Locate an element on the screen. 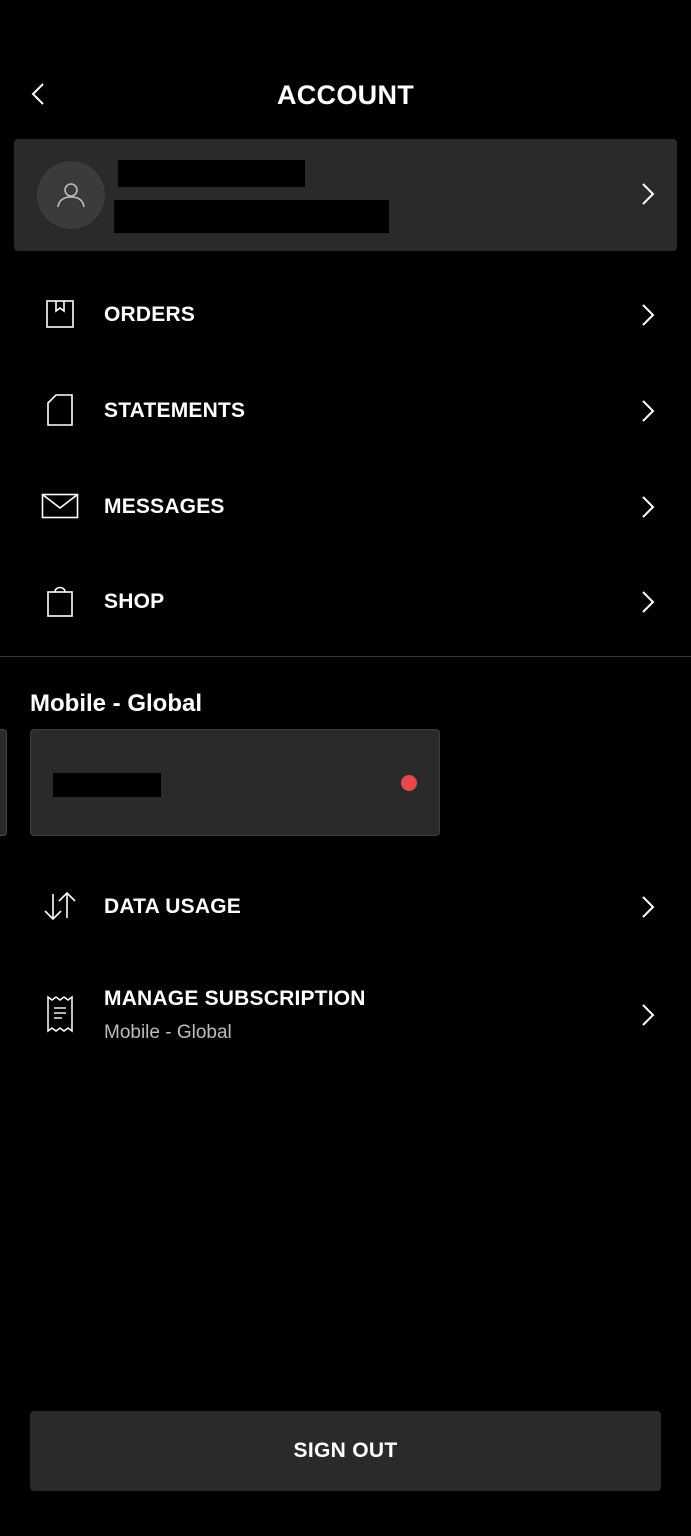 This screenshot has width=691, height=1536. redacted-phone-number is located at coordinates (107, 785).